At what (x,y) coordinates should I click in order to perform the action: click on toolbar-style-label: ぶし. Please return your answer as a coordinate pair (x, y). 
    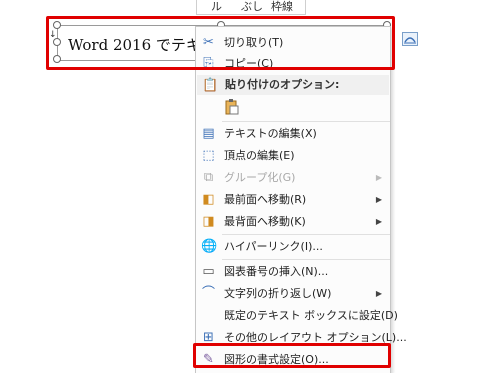
    Looking at the image, I should click on (252, 7).